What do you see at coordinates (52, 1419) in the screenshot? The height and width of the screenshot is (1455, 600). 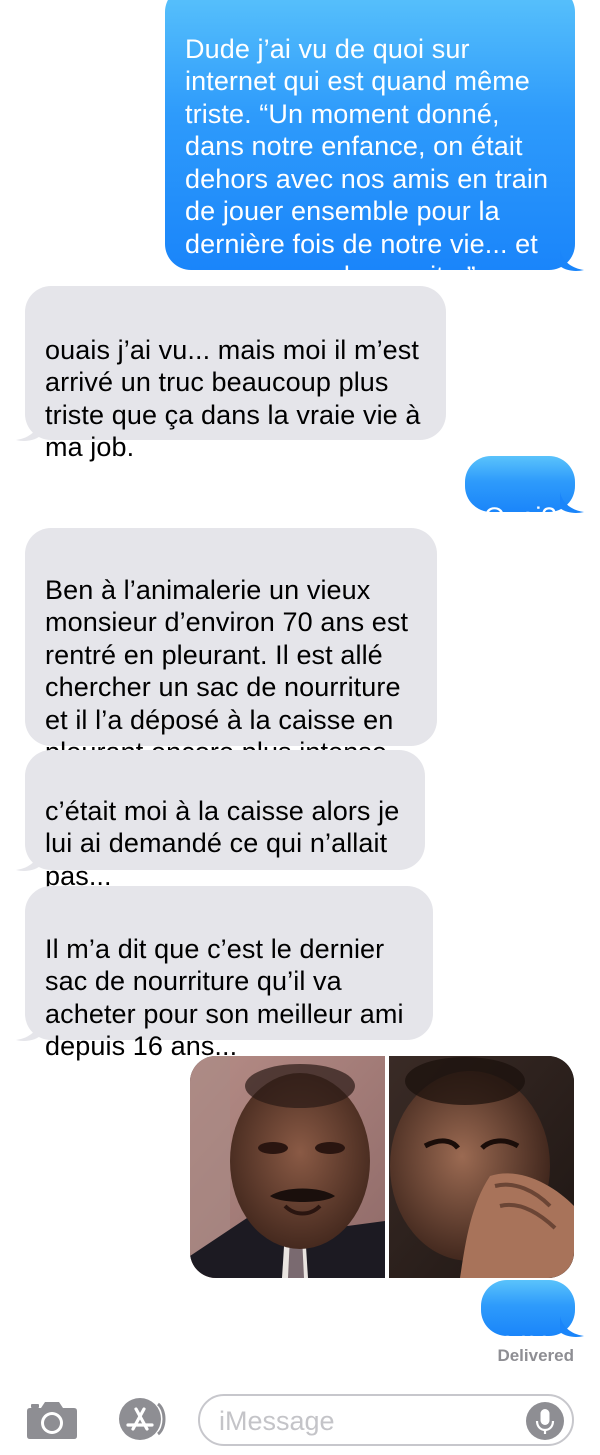 I see `camera-icon` at bounding box center [52, 1419].